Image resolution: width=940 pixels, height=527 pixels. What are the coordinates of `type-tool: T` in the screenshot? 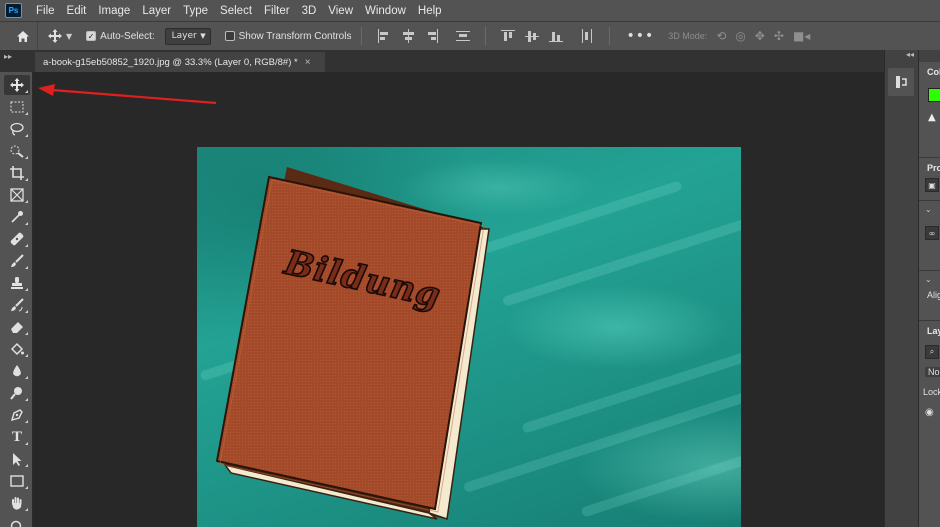 It's located at (17, 437).